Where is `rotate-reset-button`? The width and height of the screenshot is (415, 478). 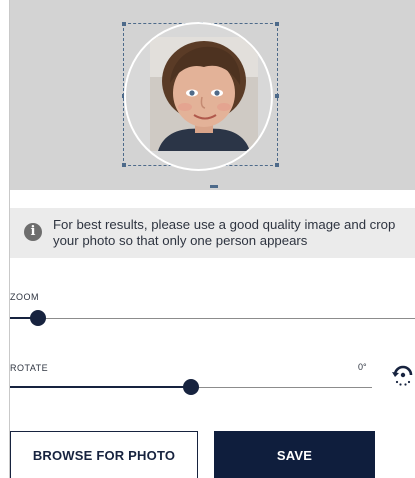 rotate-reset-button is located at coordinates (403, 375).